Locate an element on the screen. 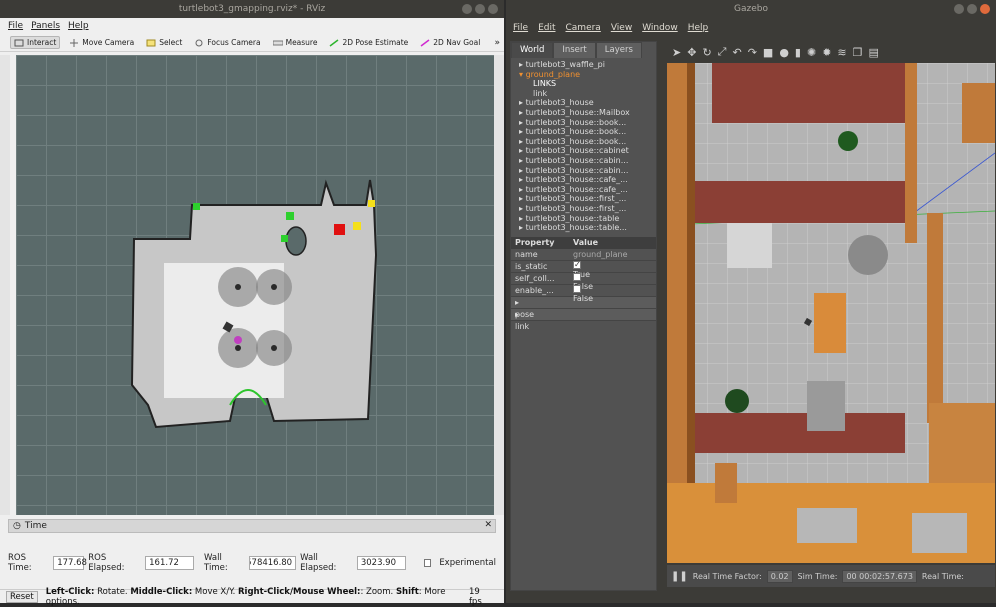  menu-panels: Panels is located at coordinates (45, 26).